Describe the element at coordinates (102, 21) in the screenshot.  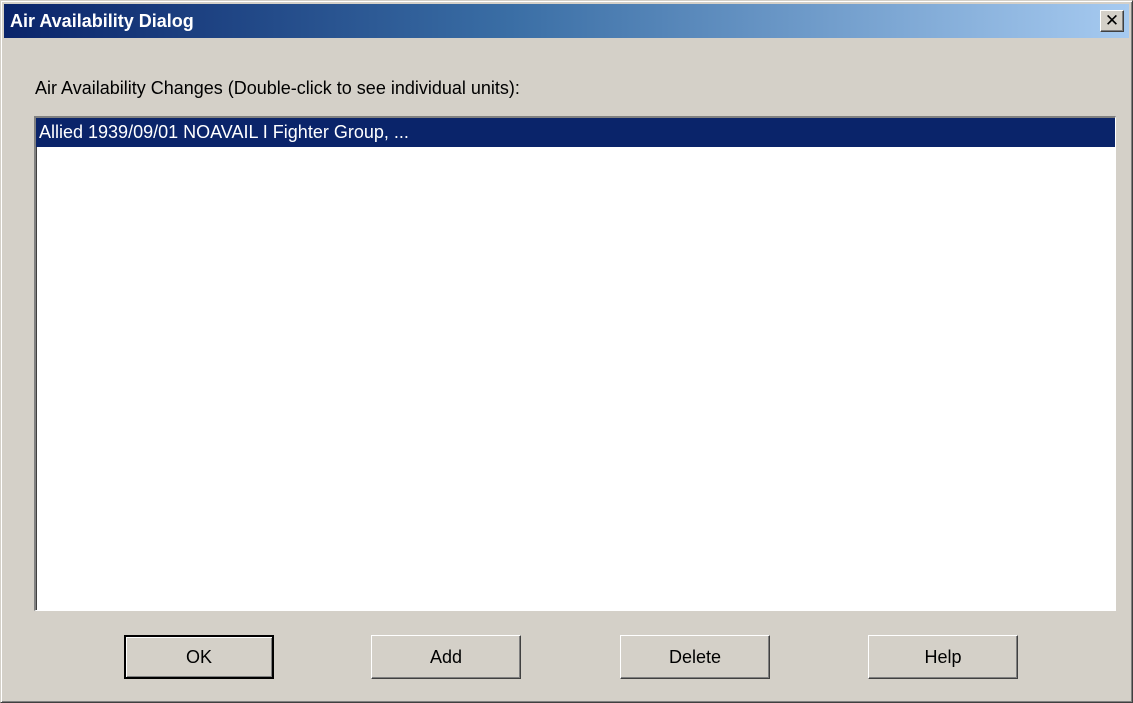
I see `window-title: Air Availability Dialog` at that location.